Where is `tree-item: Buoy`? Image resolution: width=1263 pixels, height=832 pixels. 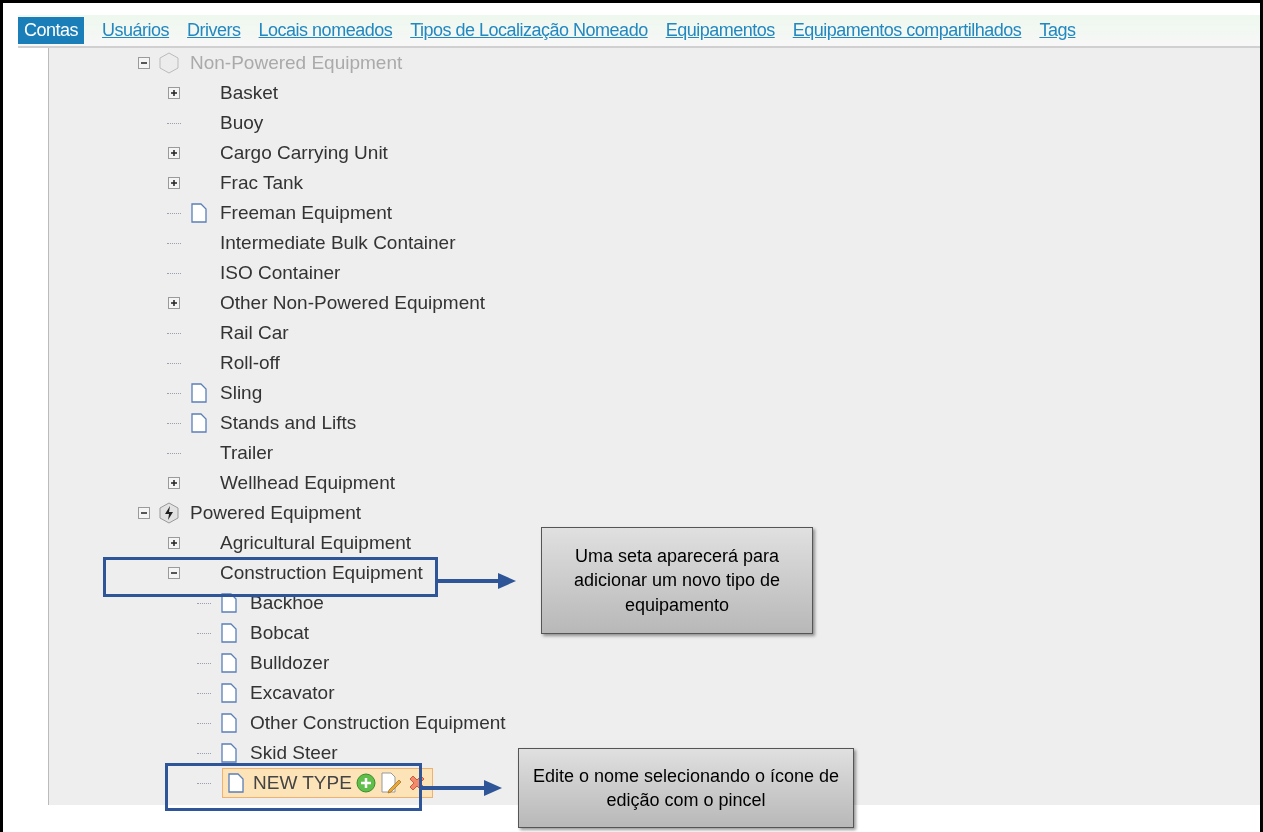
tree-item: Buoy is located at coordinates (242, 123).